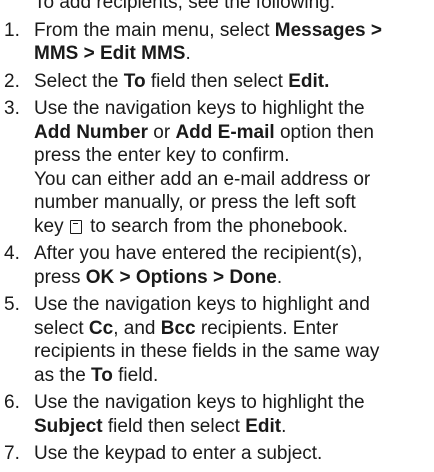 Image resolution: width=434 pixels, height=472 pixels. What do you see at coordinates (12, 304) in the screenshot?
I see `step-number: 5.` at bounding box center [12, 304].